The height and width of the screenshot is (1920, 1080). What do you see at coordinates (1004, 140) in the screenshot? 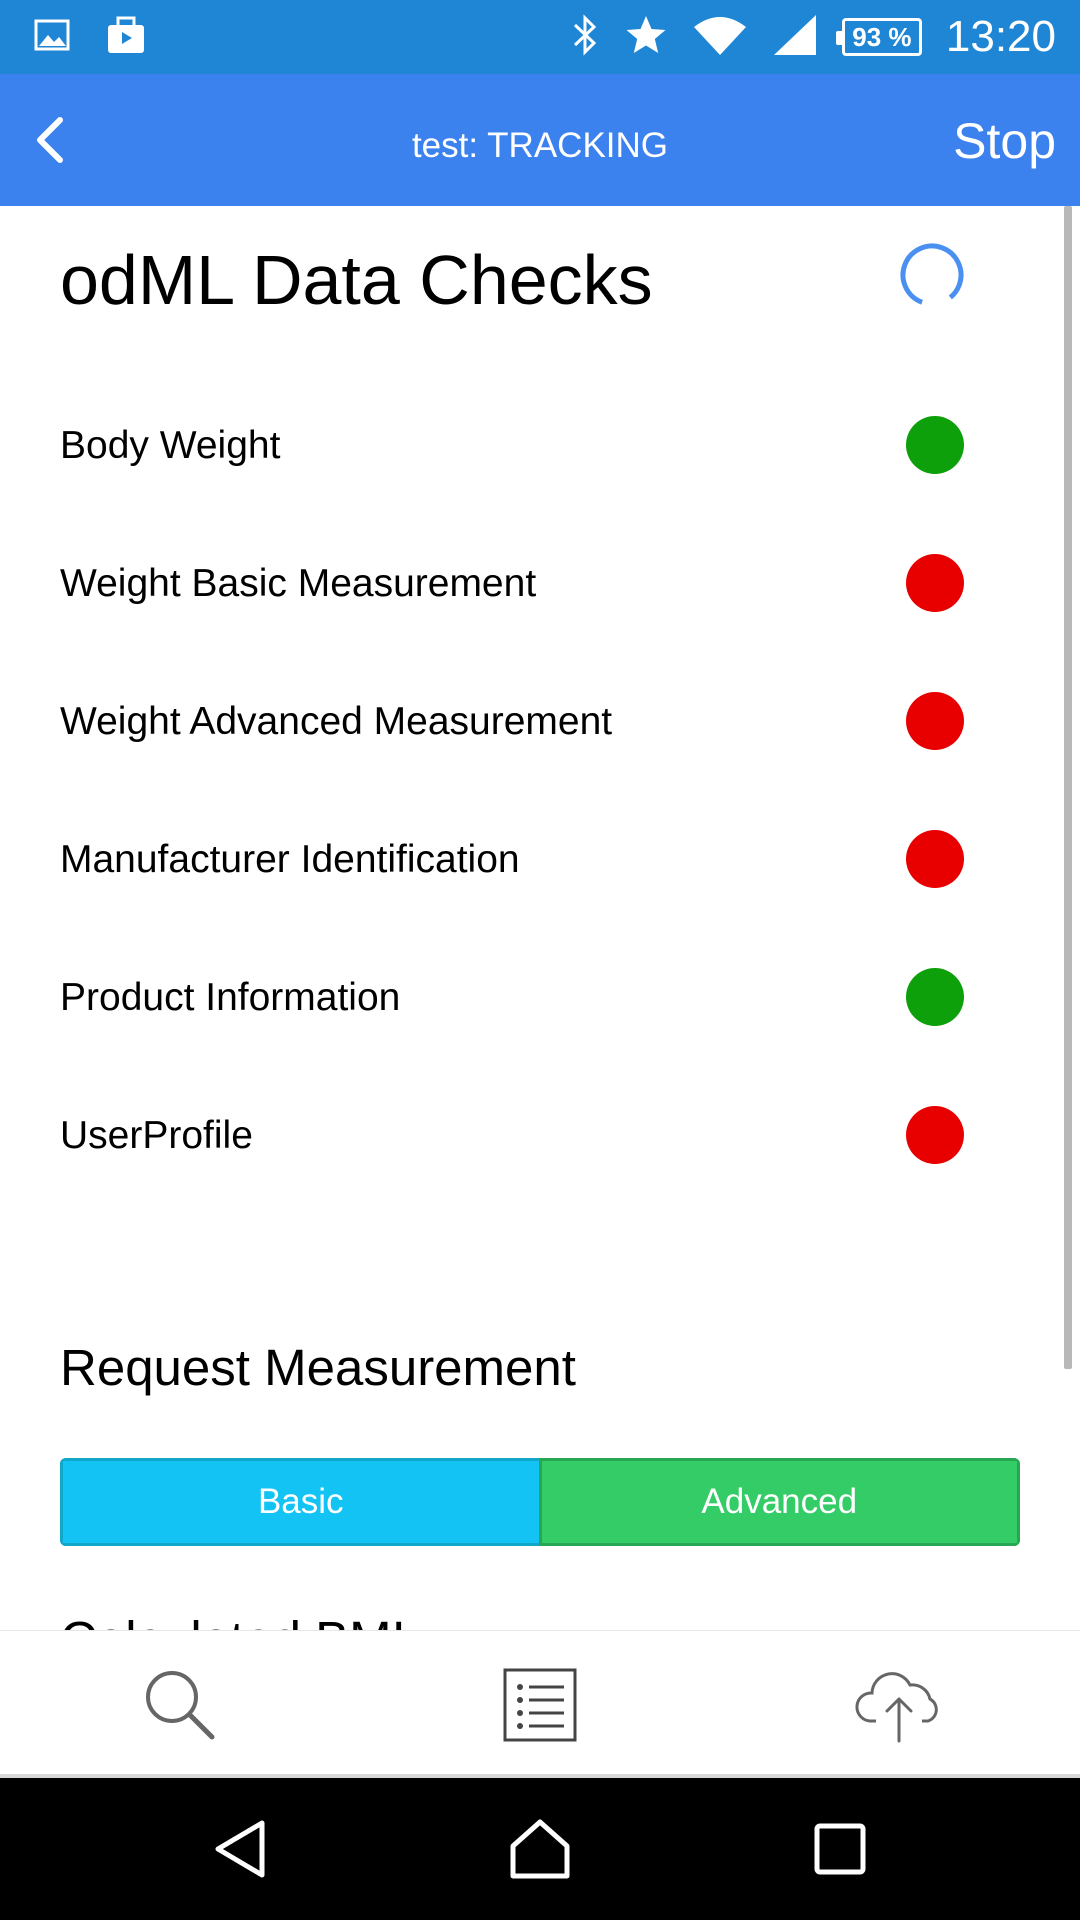
I see `stop-button: Stop` at bounding box center [1004, 140].